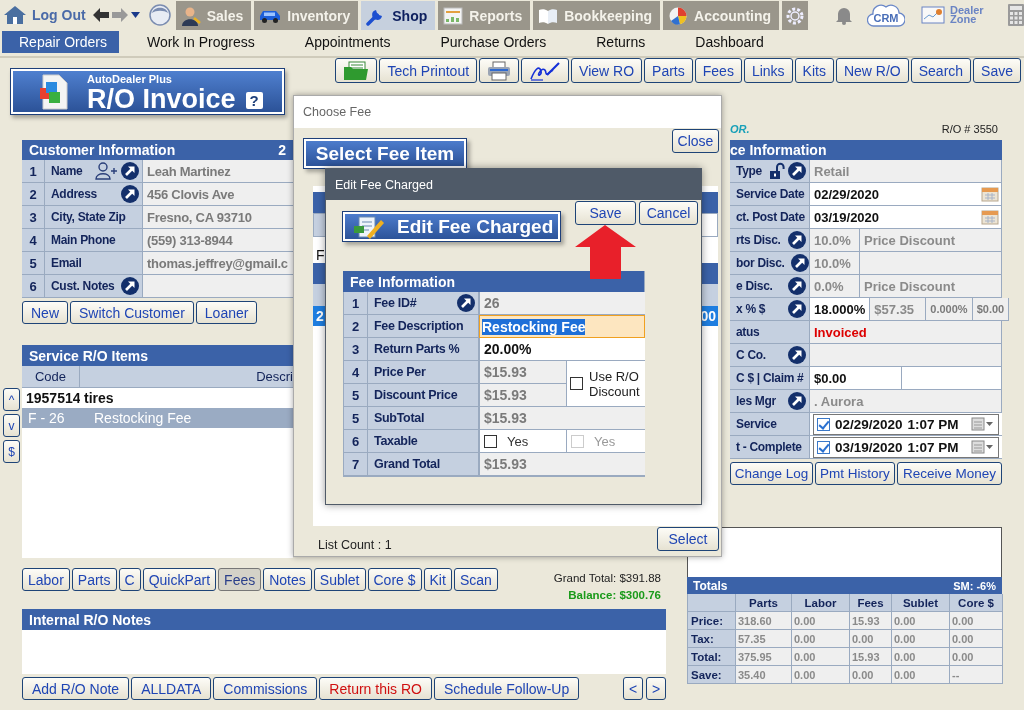 The height and width of the screenshot is (710, 1024). I want to click on row-number: 2, so click(33, 194).